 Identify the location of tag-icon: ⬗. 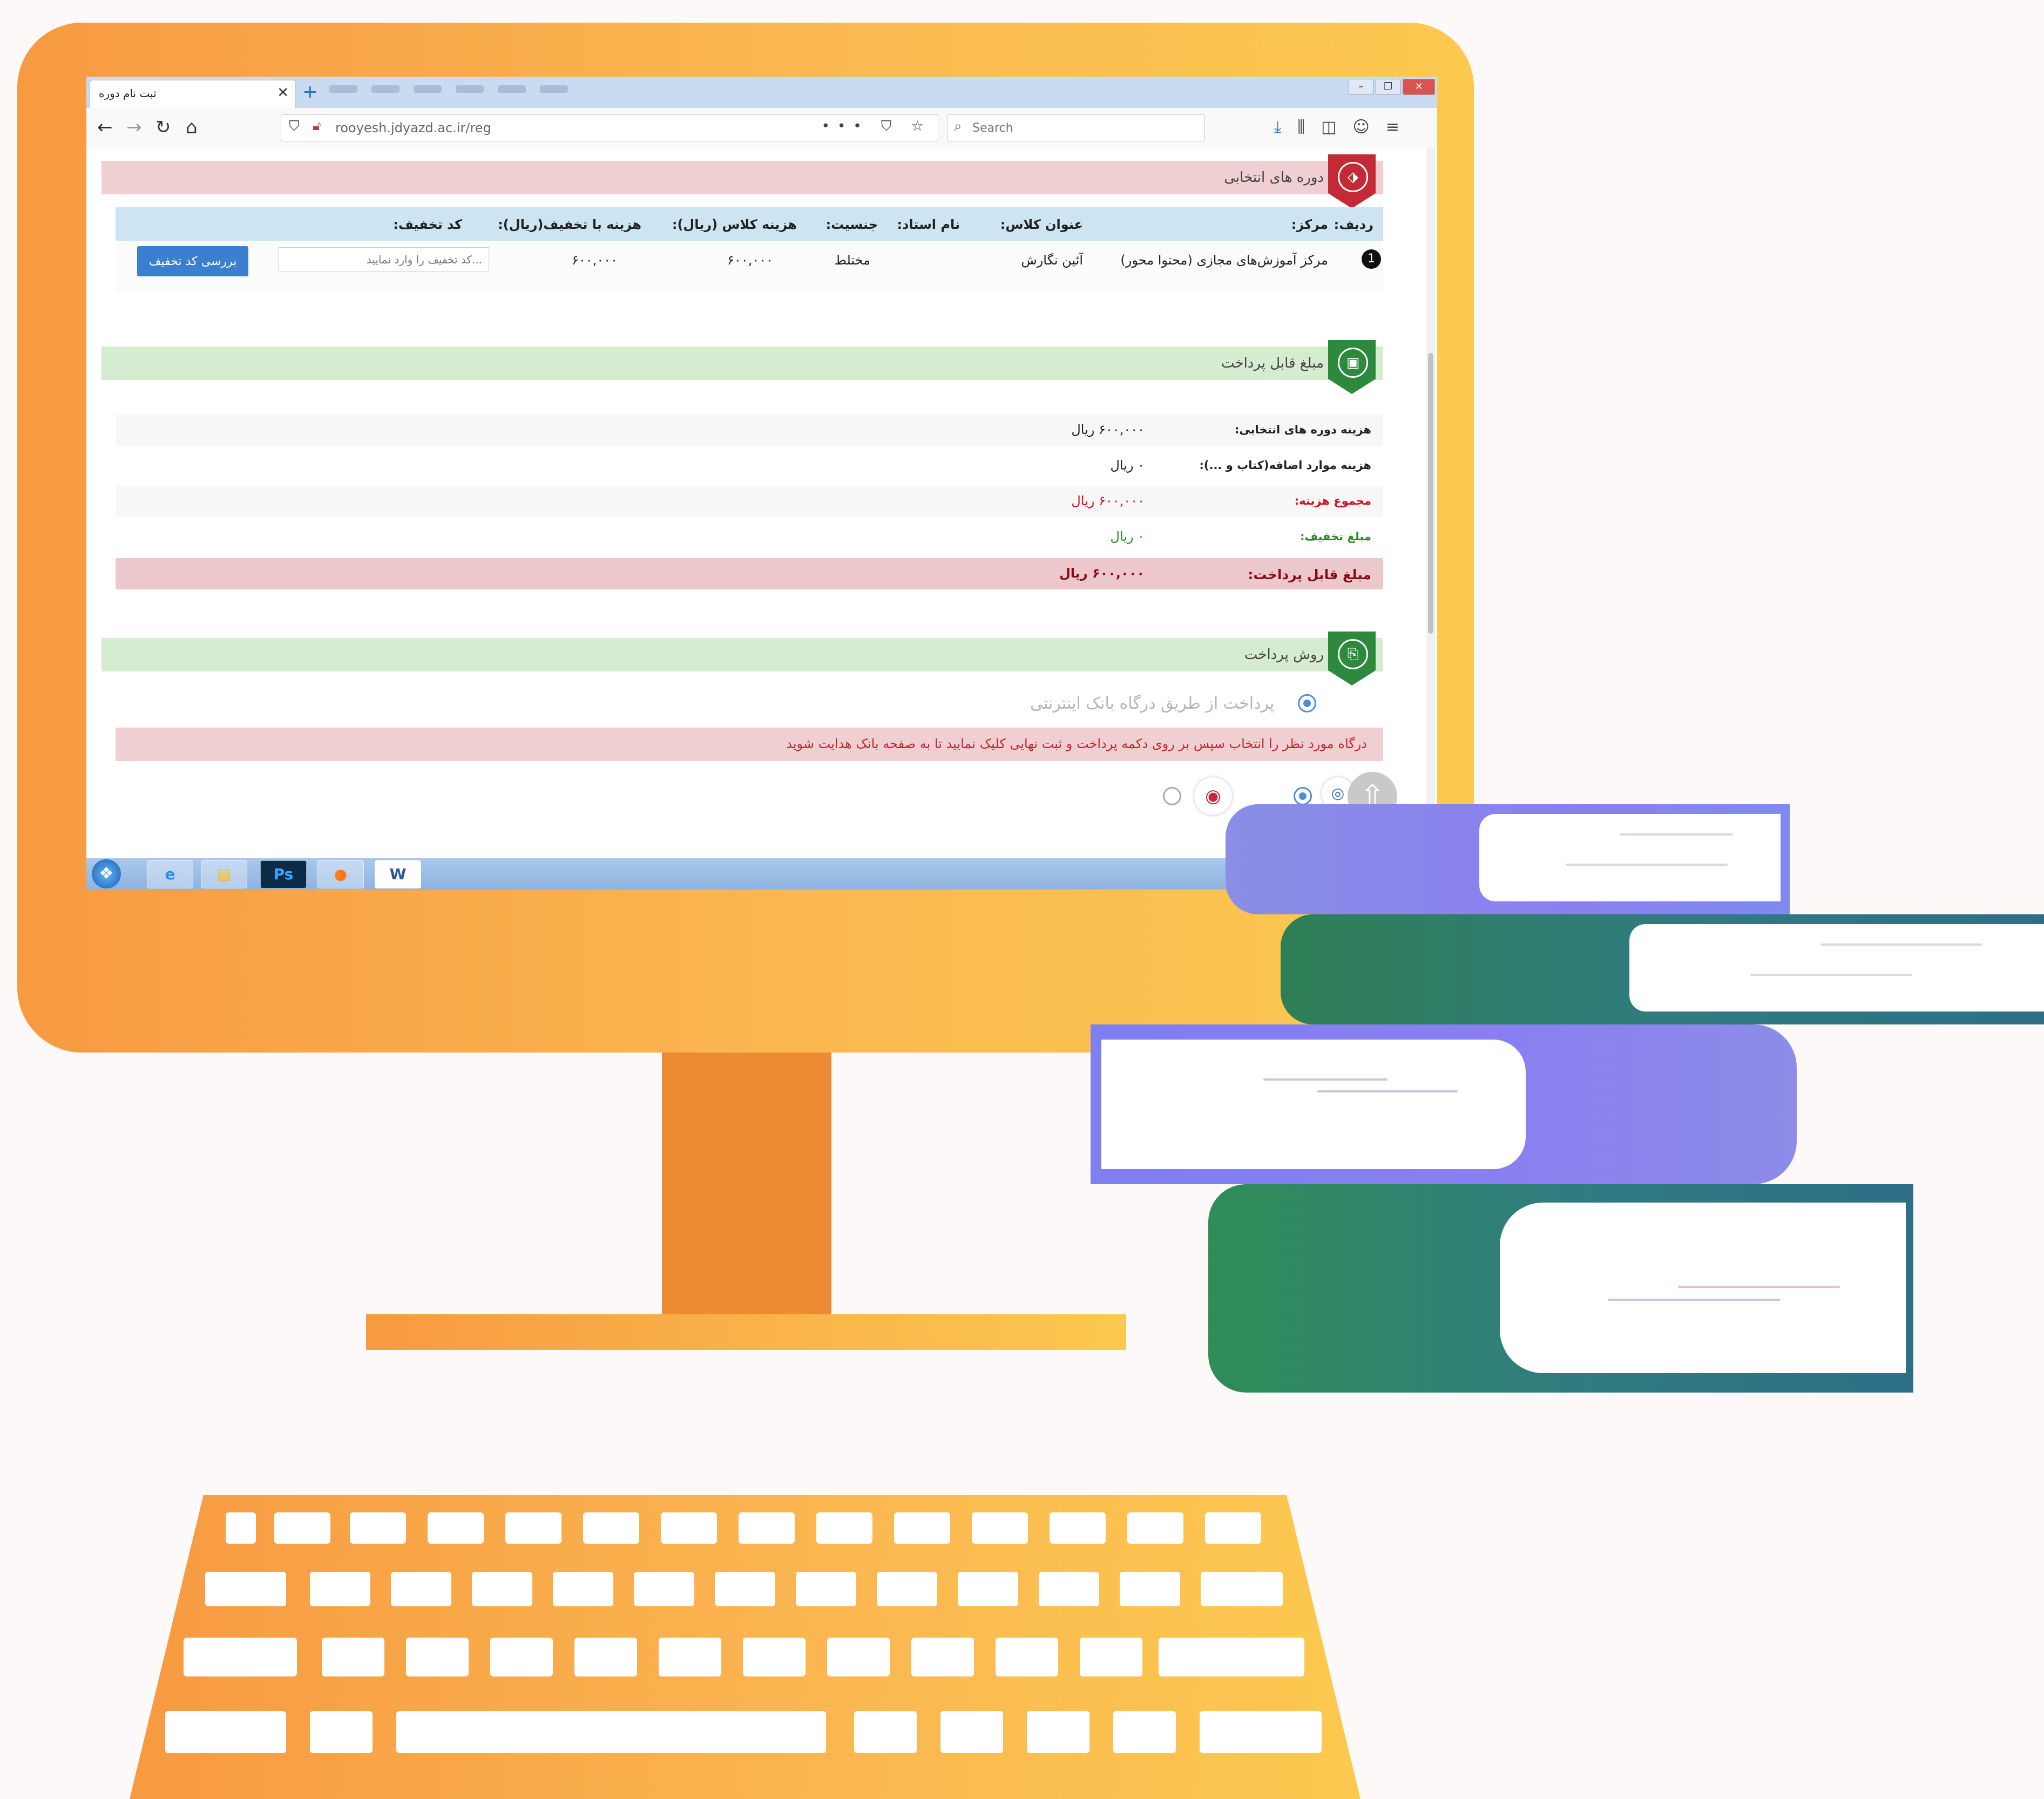
(1353, 177).